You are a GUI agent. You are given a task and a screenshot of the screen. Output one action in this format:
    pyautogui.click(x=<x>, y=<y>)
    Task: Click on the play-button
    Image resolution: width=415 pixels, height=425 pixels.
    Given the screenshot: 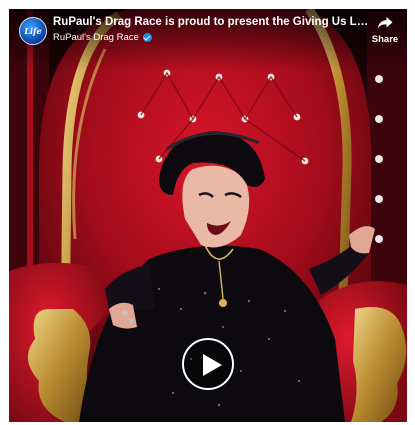 What is the action you would take?
    pyautogui.click(x=208, y=364)
    